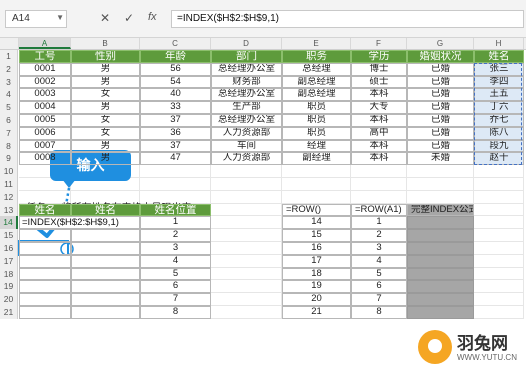 Image resolution: width=526 pixels, height=374 pixels. What do you see at coordinates (175, 287) in the screenshot?
I see `left-position-cell: 6` at bounding box center [175, 287].